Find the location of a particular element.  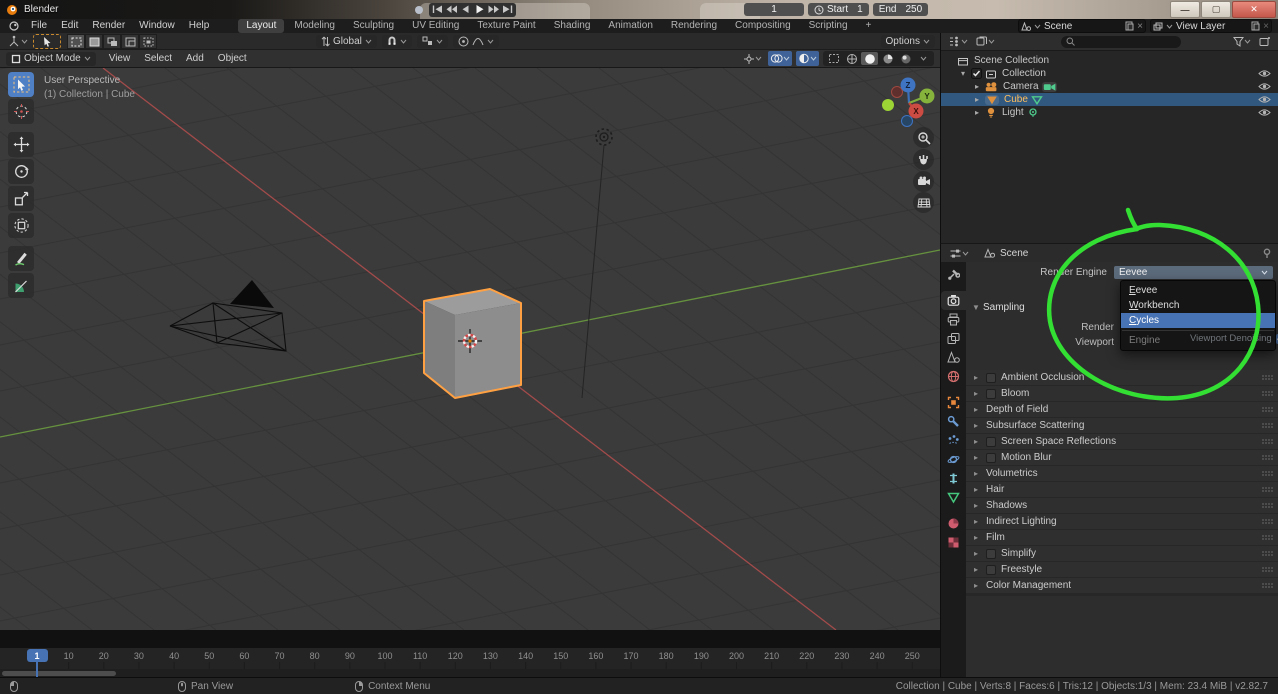

blender-app-icon is located at coordinates (14, 26).